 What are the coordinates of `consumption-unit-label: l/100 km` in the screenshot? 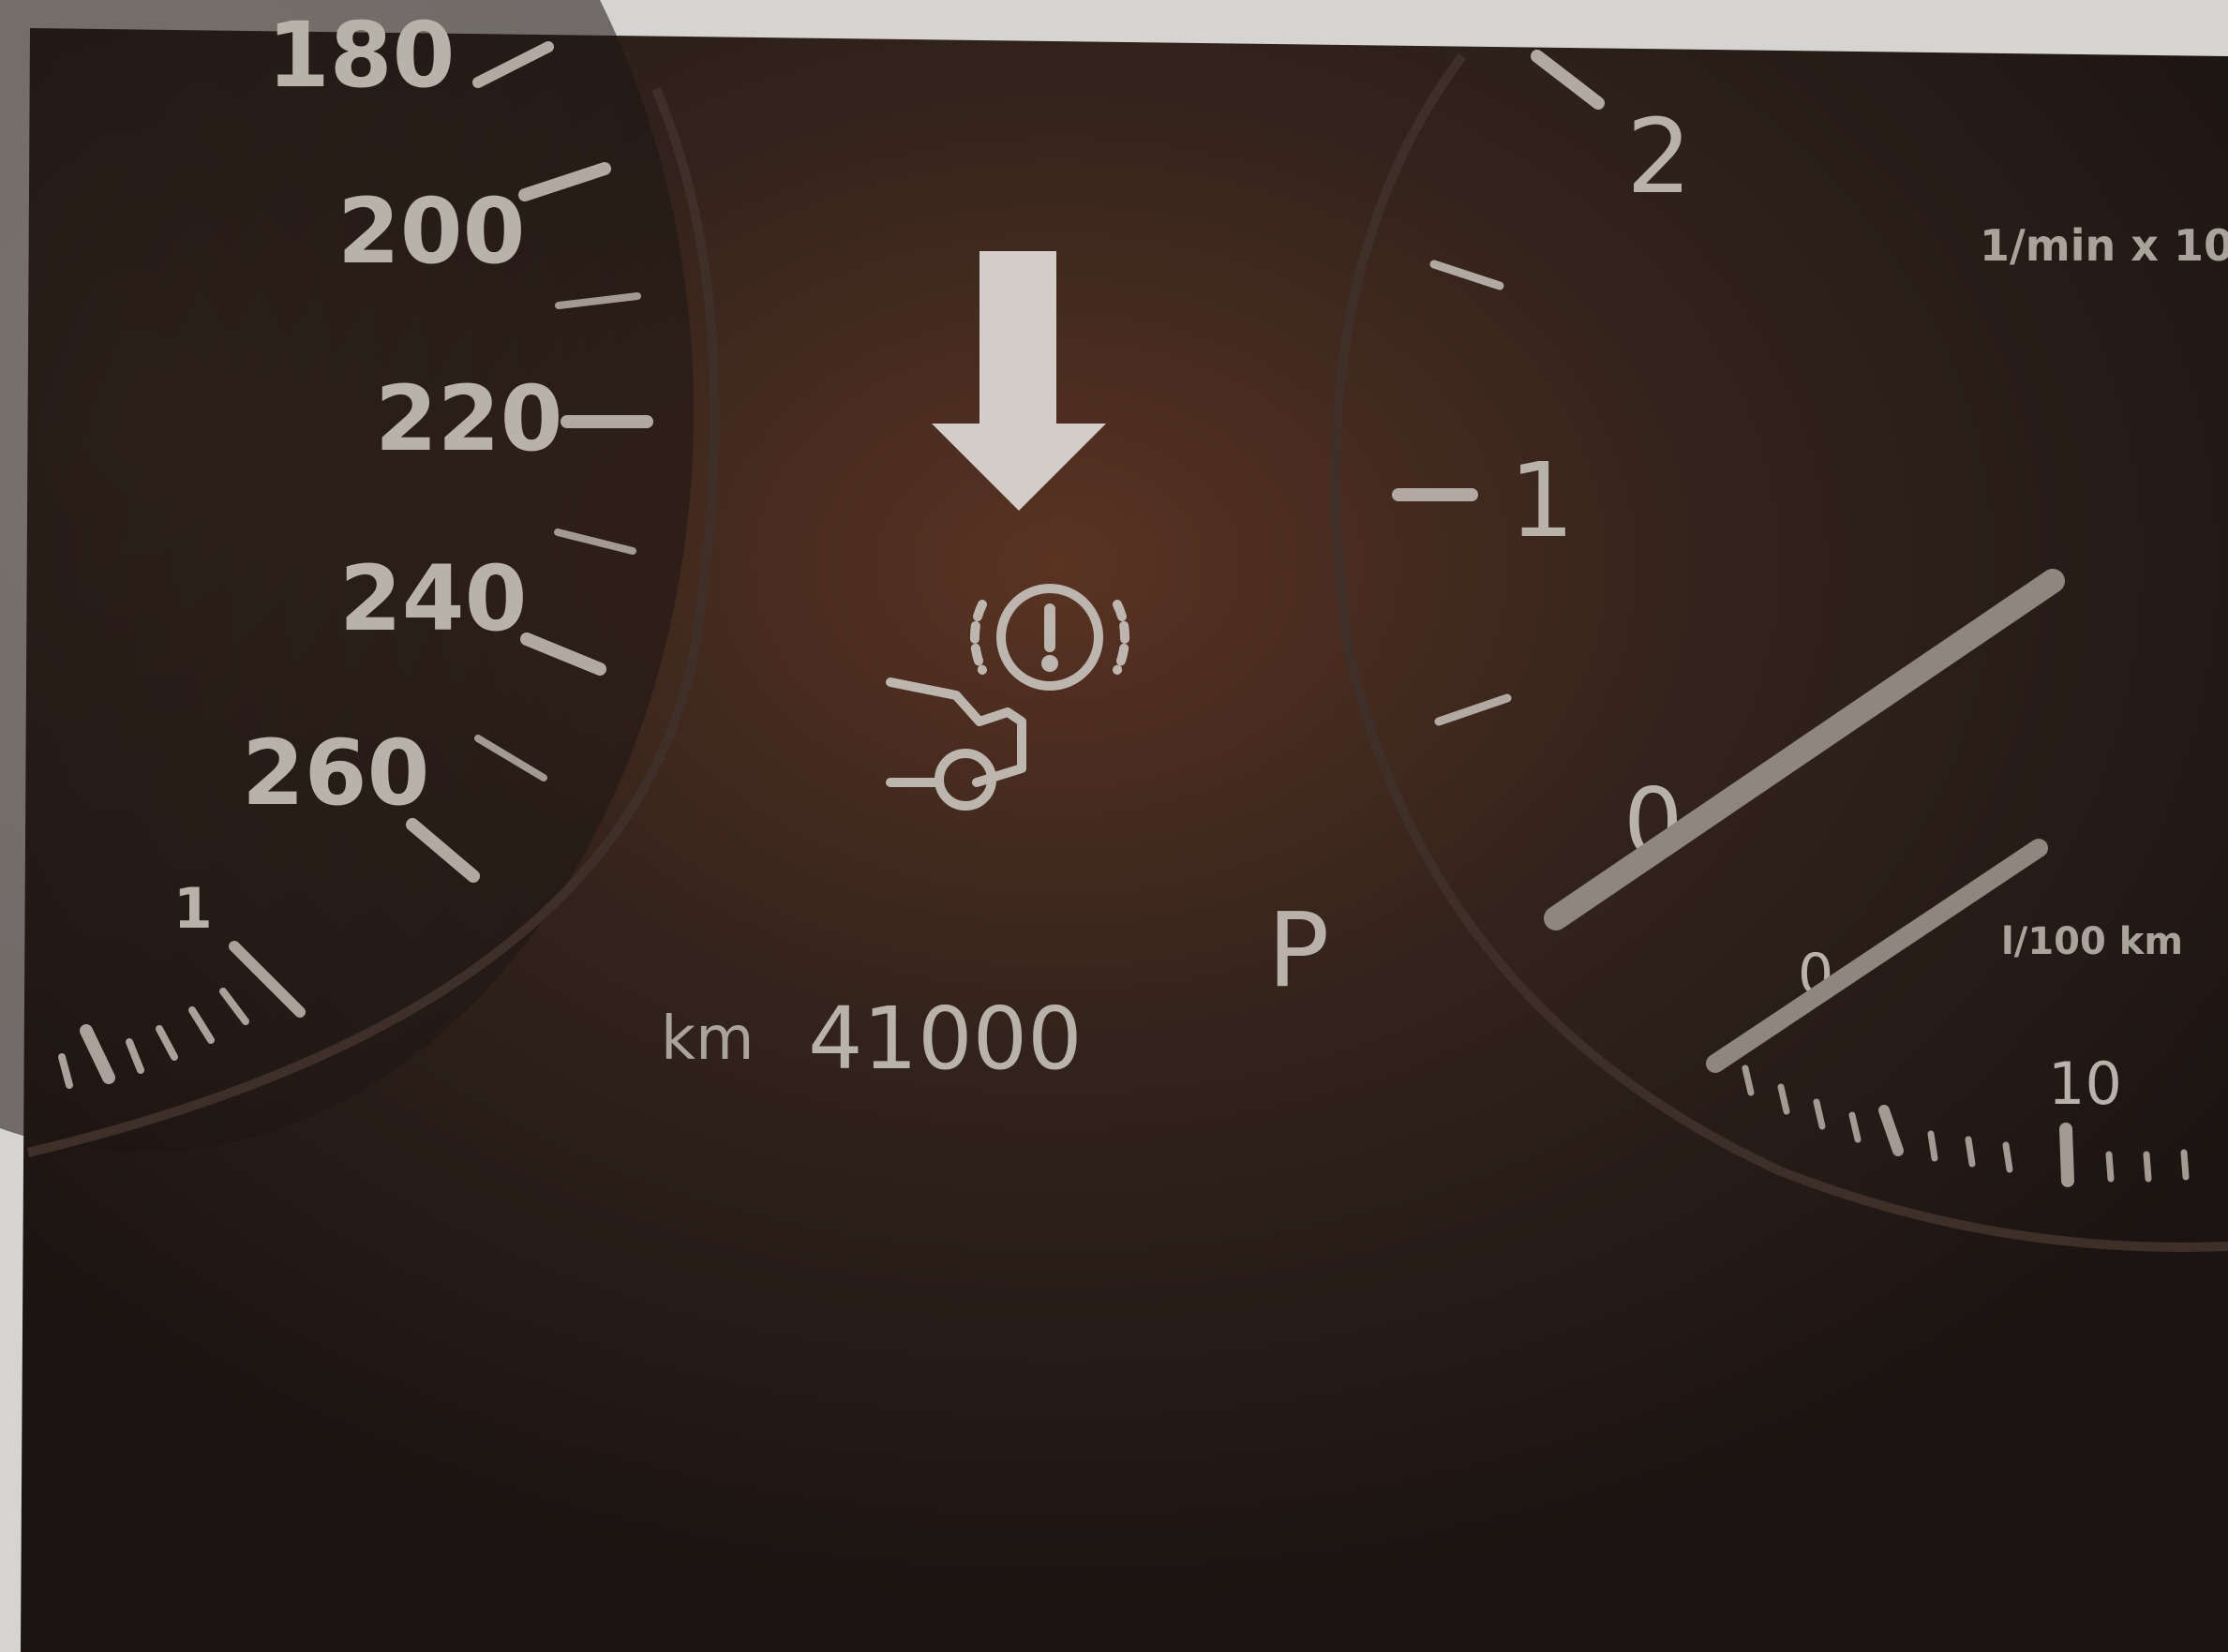 It's located at (2092, 941).